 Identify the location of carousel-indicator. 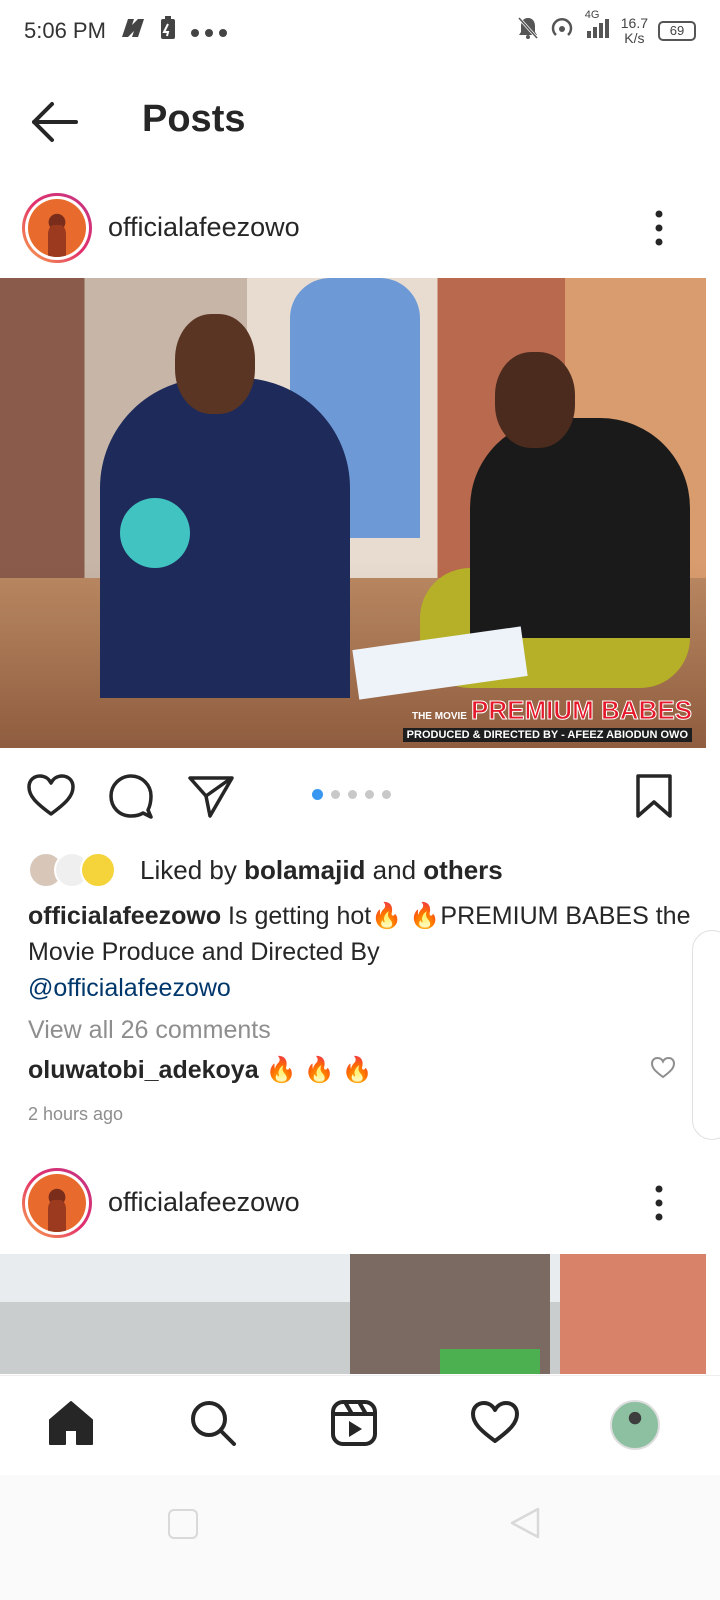
(351, 794).